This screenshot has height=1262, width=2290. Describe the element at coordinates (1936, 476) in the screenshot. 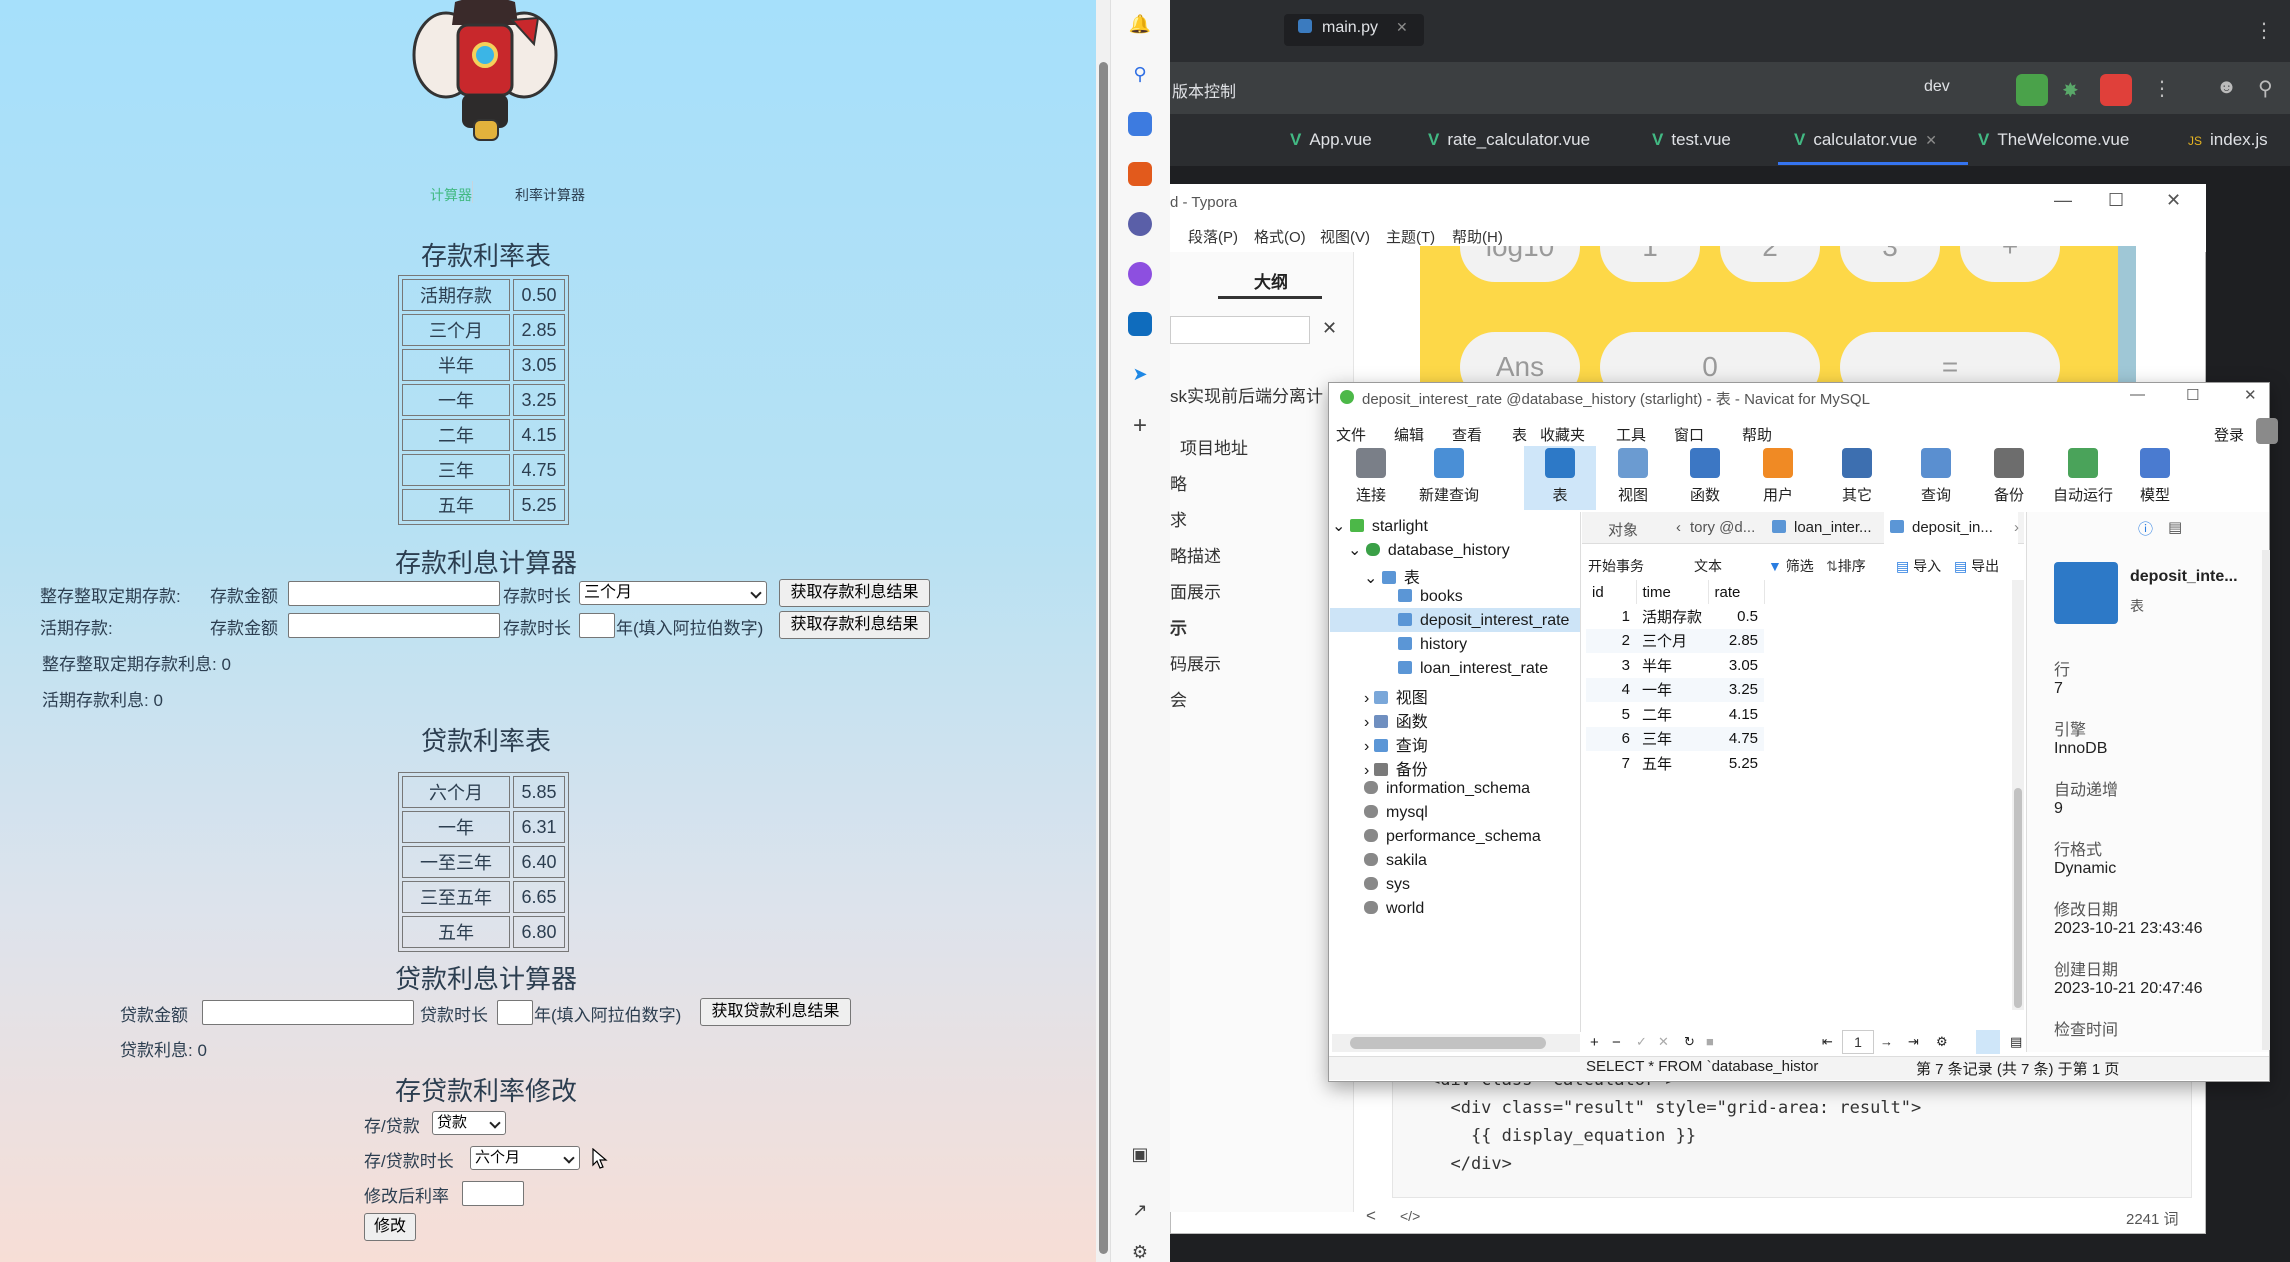

I see `toolbar-query: 查询` at that location.